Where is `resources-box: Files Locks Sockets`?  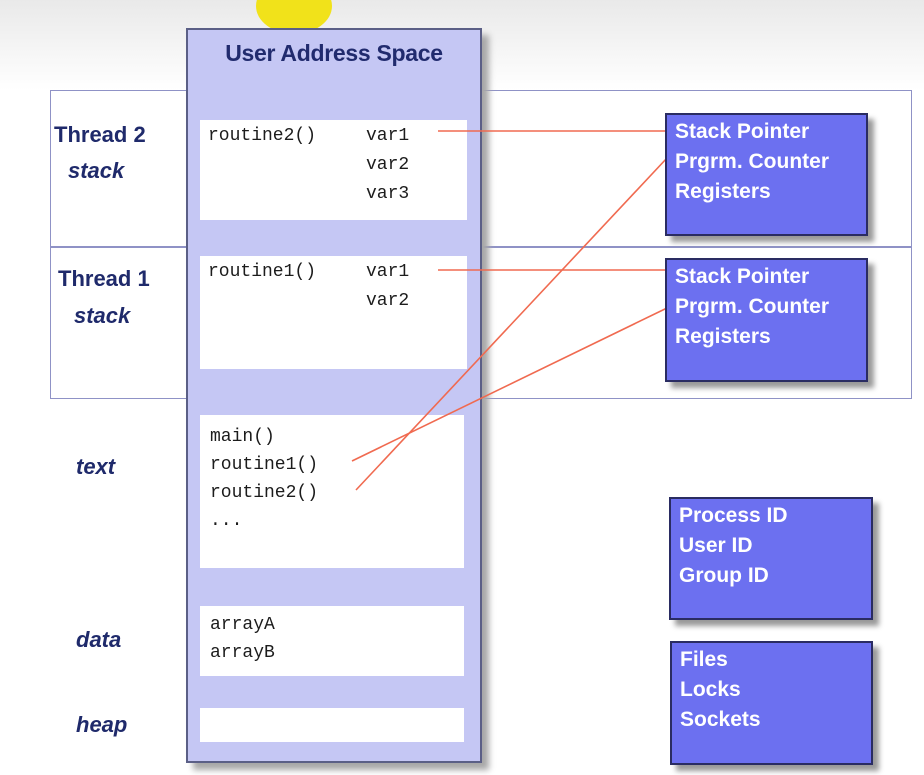
resources-box: Files Locks Sockets is located at coordinates (771, 703).